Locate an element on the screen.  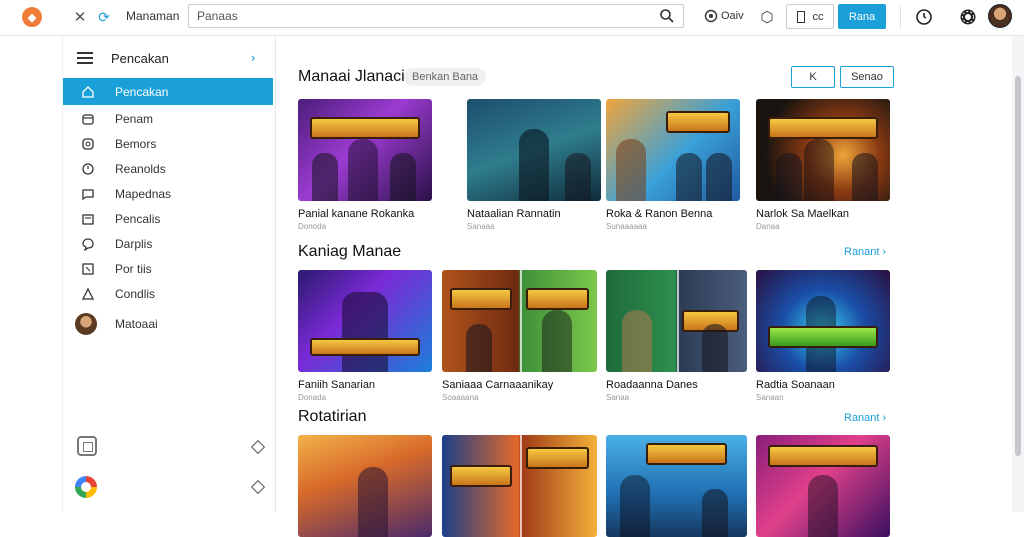
primary-action-button: Rana is located at coordinates (862, 16).